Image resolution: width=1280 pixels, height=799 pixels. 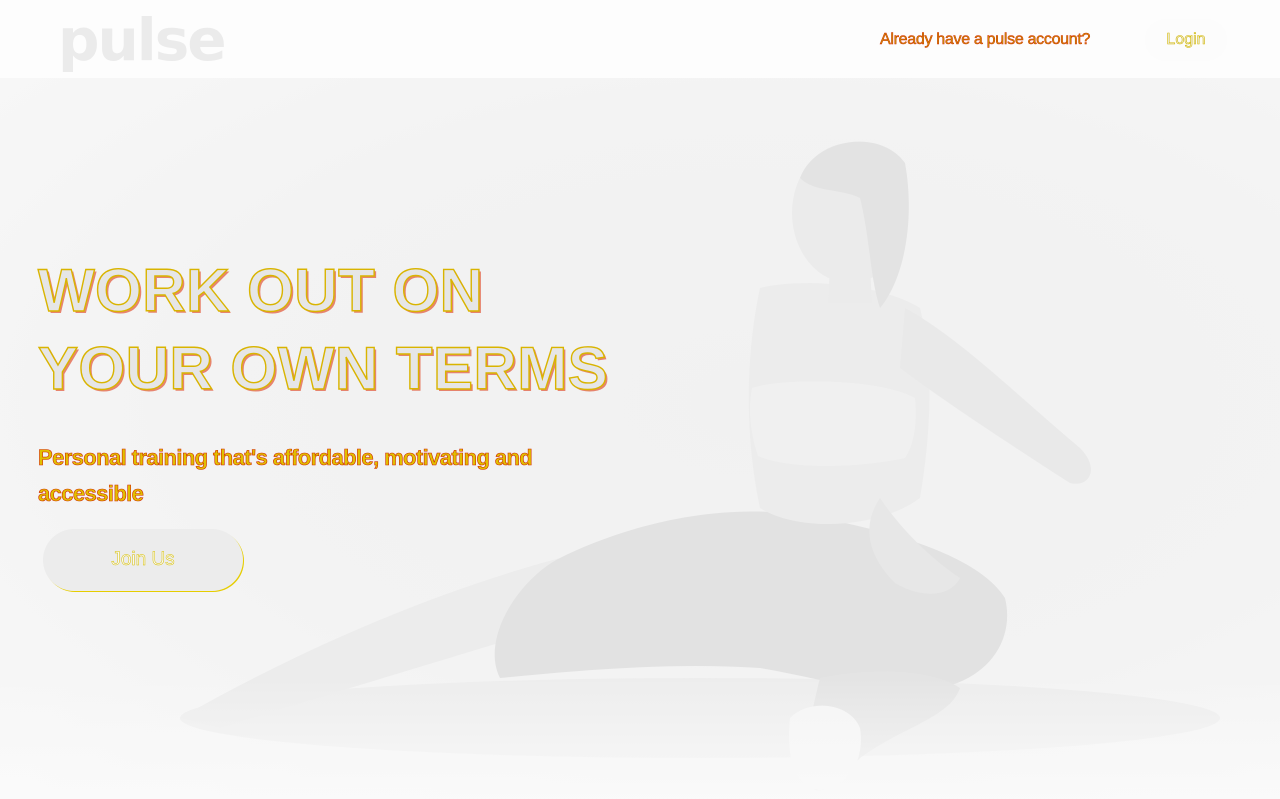 I want to click on hero-headline: WORK OUT ON YOUR OWN TERMS, so click(x=323, y=330).